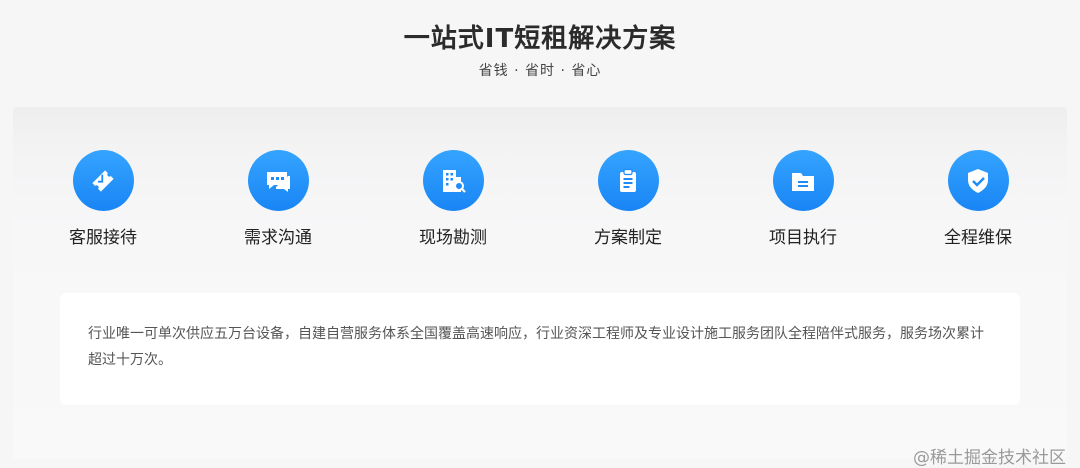 The width and height of the screenshot is (1080, 468). Describe the element at coordinates (454, 181) in the screenshot. I see `building-search-icon` at that location.